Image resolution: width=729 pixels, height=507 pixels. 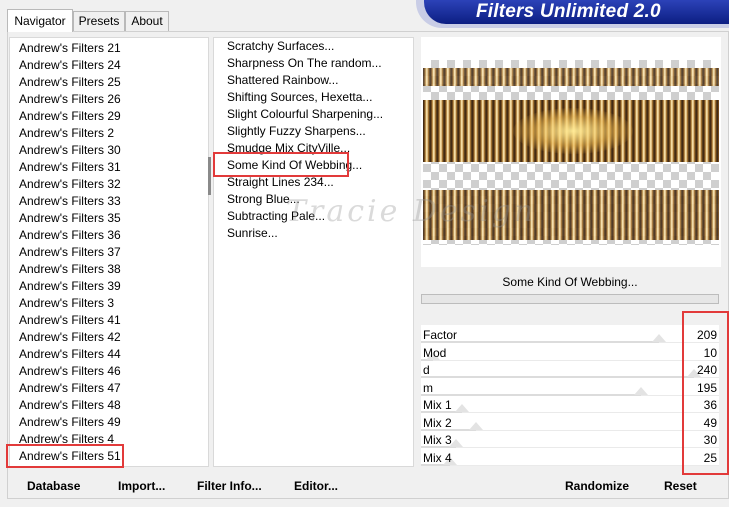 What do you see at coordinates (70, 235) in the screenshot?
I see `category-item: Andrew's Filters 36` at bounding box center [70, 235].